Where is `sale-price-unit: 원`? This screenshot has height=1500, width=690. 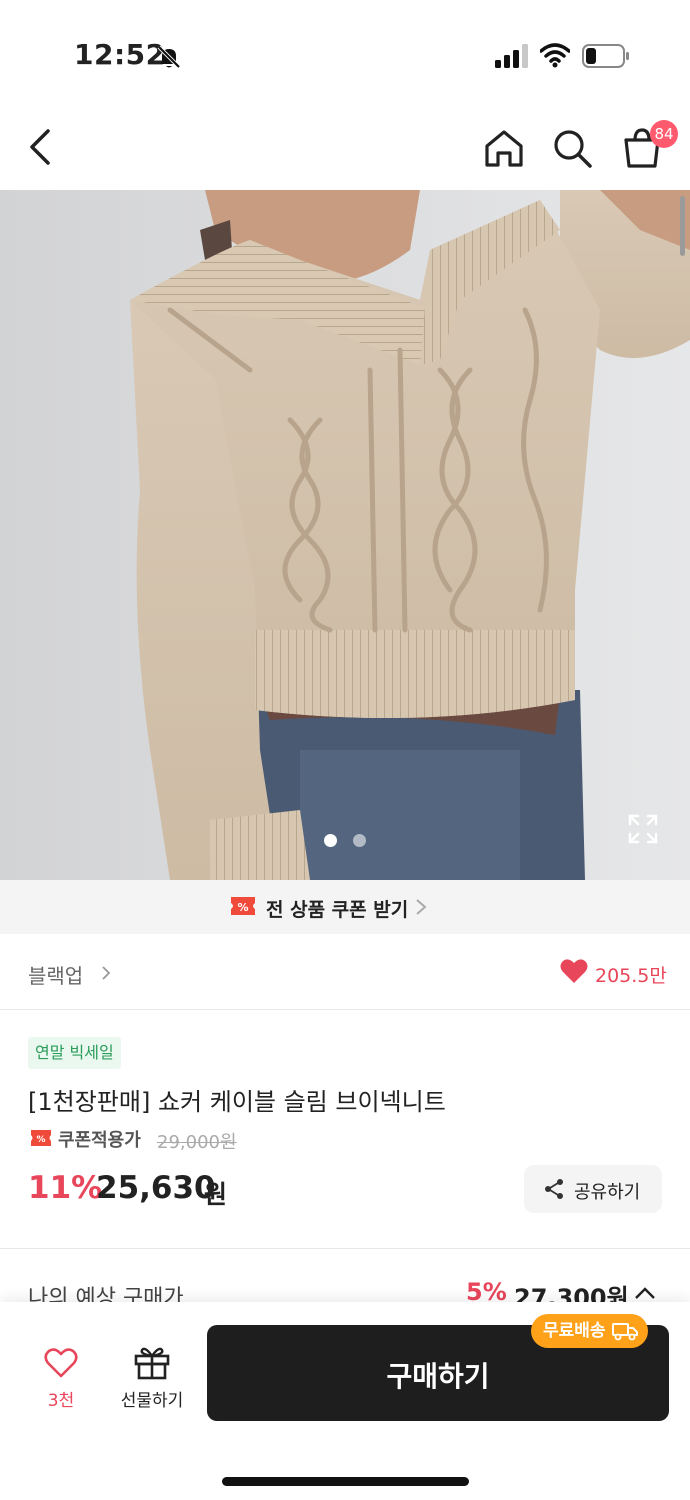 sale-price-unit: 원 is located at coordinates (216, 1194).